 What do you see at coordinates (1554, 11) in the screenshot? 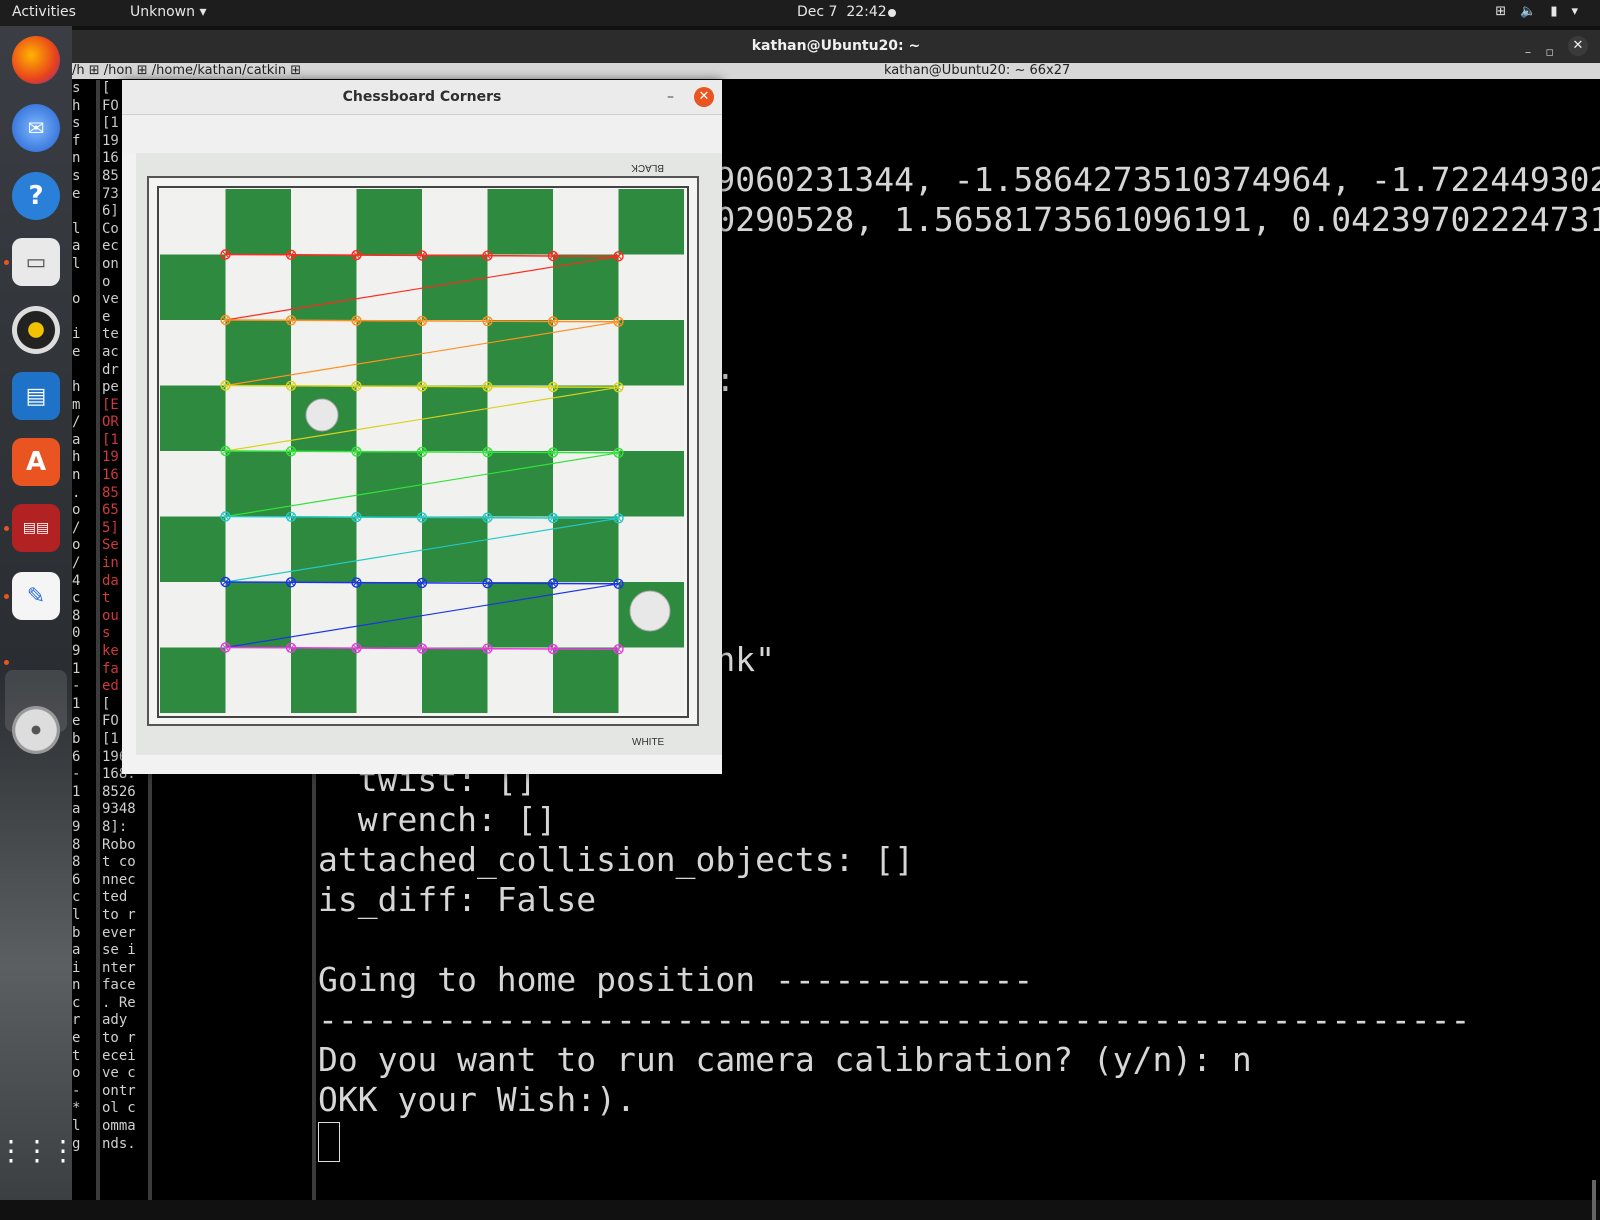
I see `battery-icon: ▮` at bounding box center [1554, 11].